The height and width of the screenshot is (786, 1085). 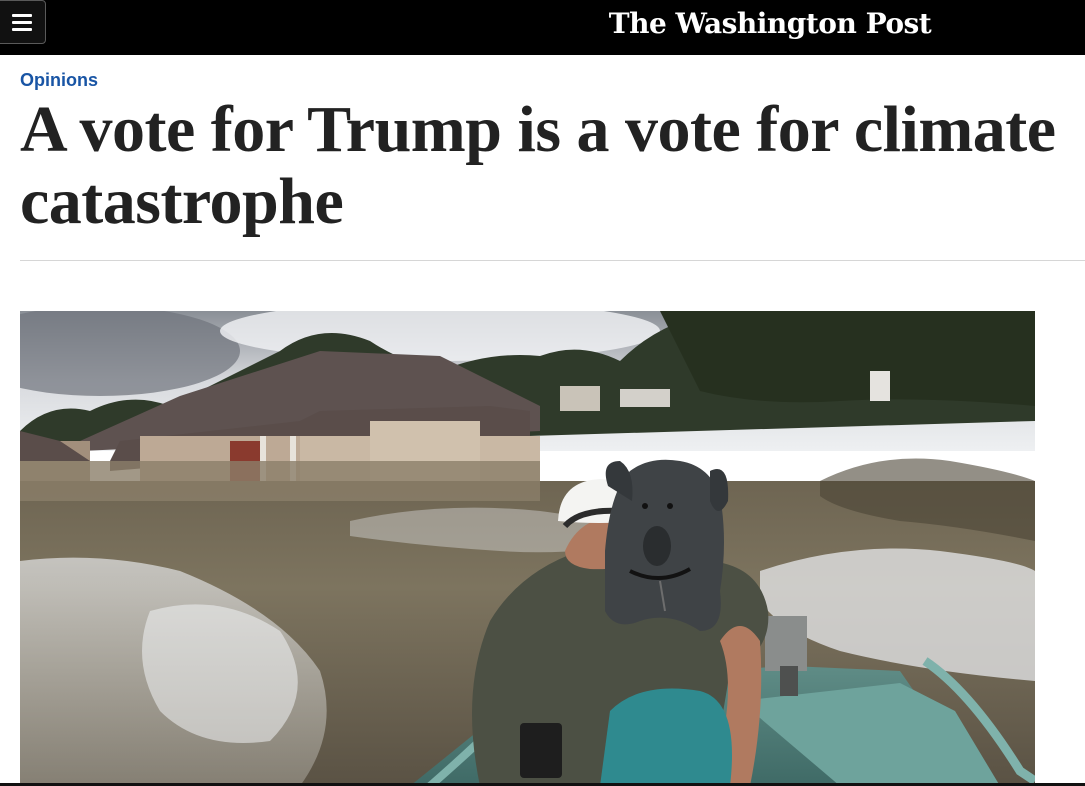 What do you see at coordinates (552, 260) in the screenshot?
I see `headline-divider` at bounding box center [552, 260].